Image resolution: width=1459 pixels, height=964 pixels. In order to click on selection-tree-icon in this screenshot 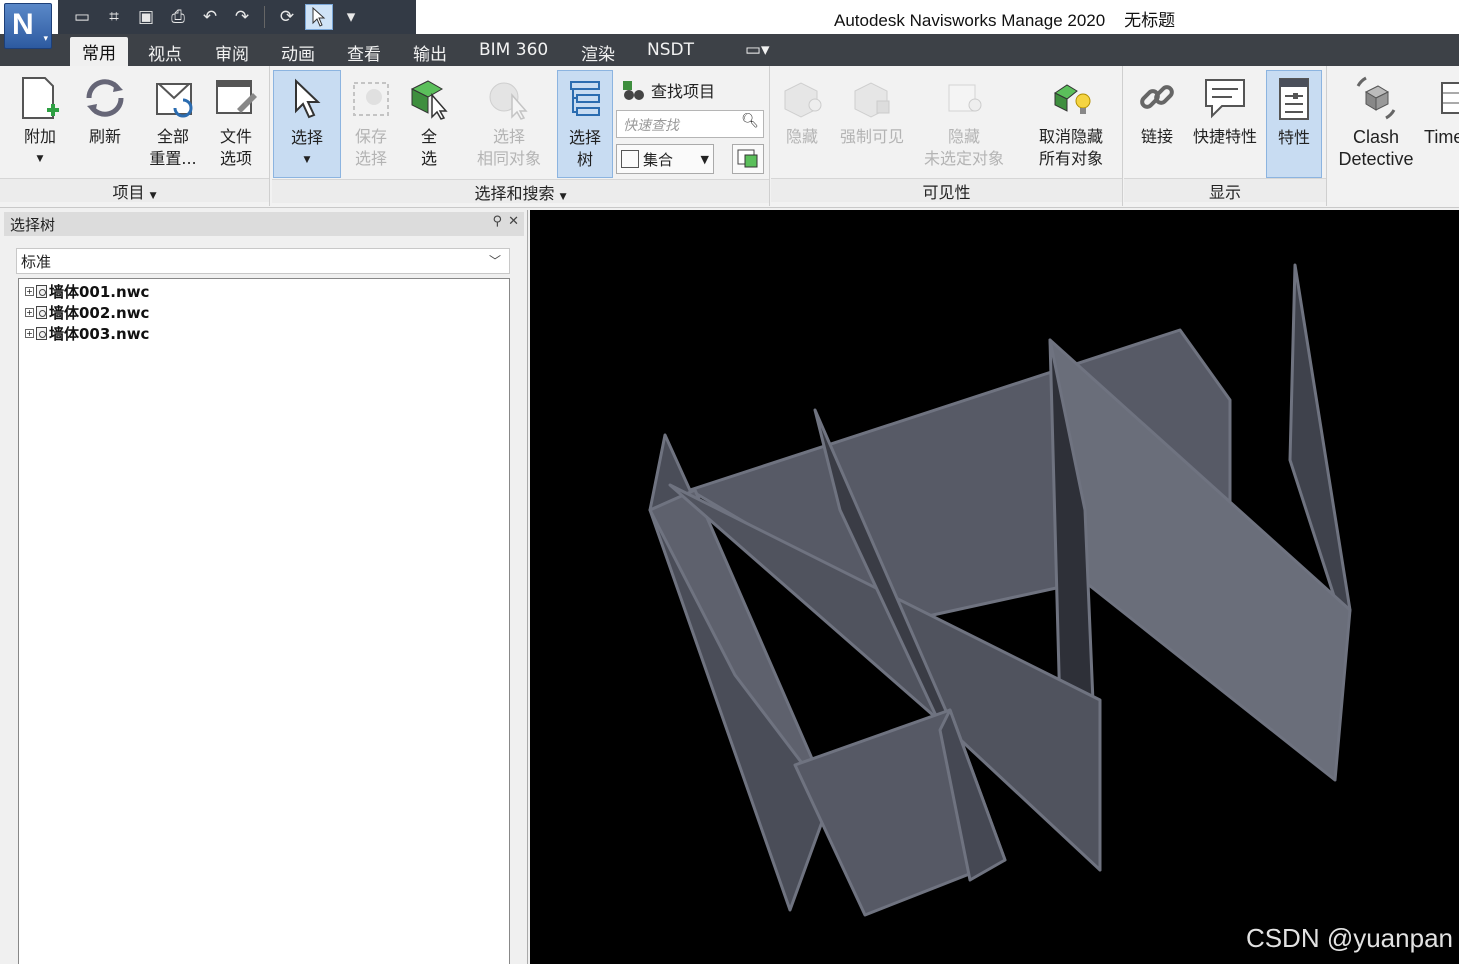, I will do `click(585, 99)`.